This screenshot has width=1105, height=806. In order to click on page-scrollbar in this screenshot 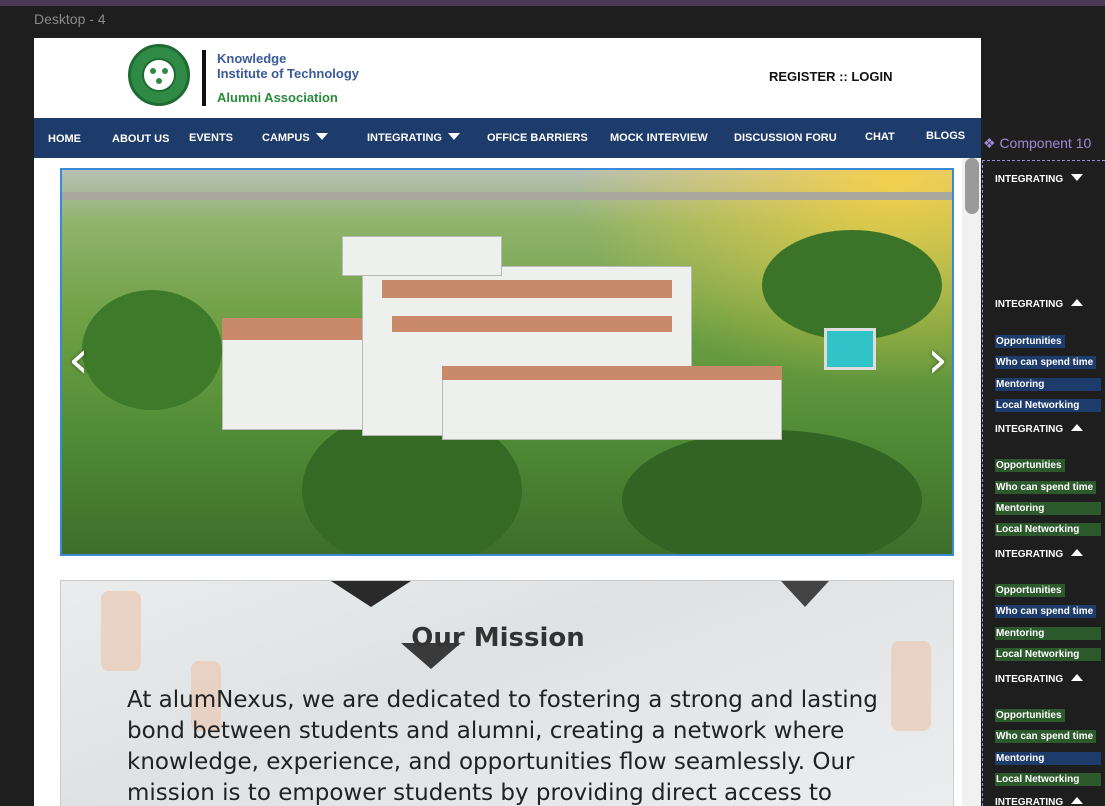, I will do `click(971, 482)`.